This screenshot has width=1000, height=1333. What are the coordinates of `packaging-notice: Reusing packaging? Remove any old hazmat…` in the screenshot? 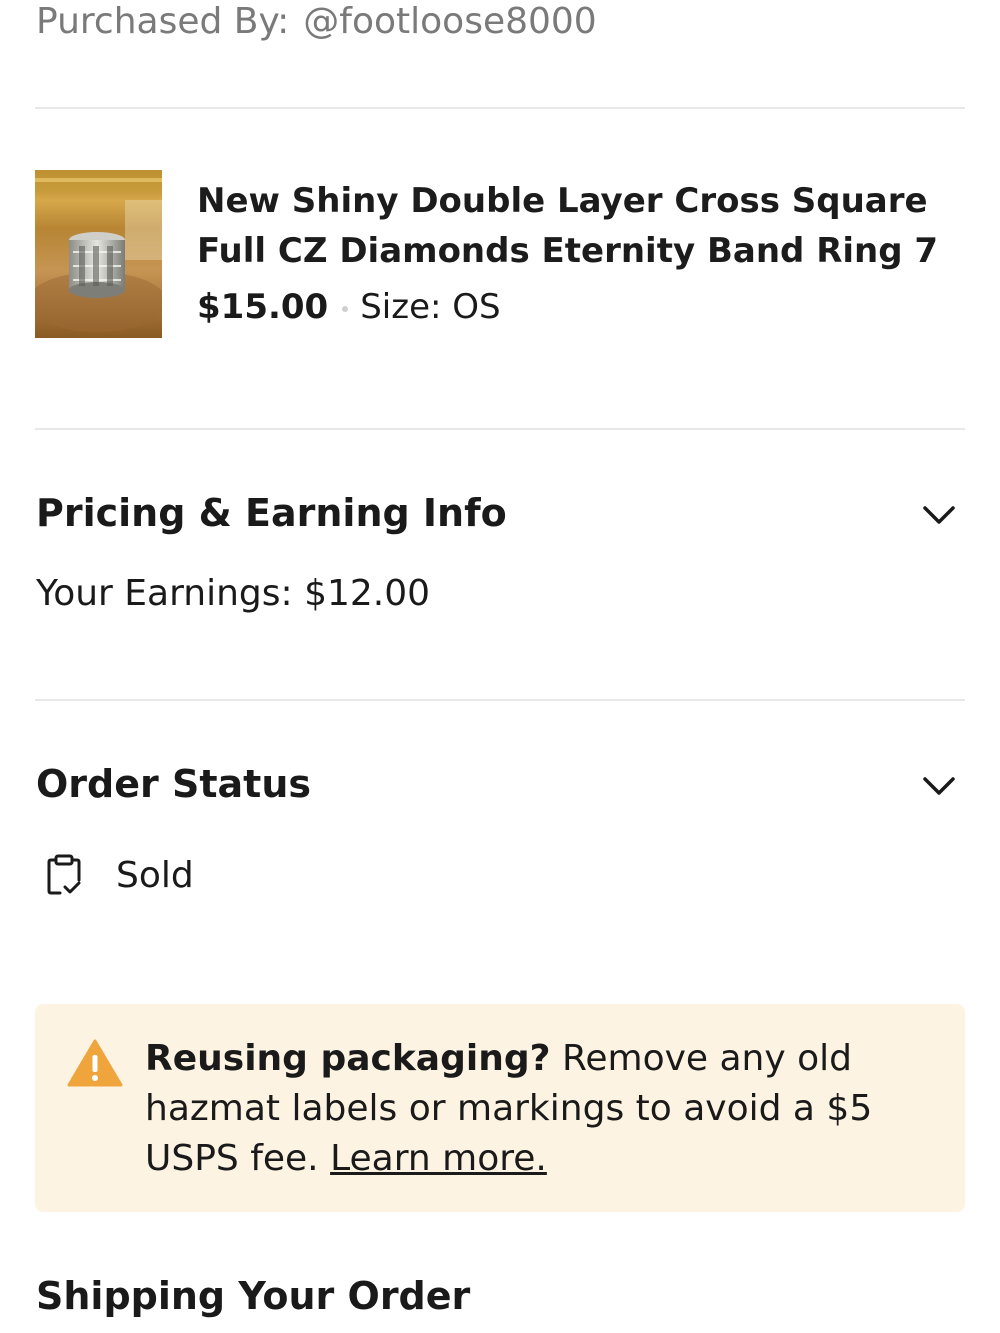 It's located at (500, 1108).